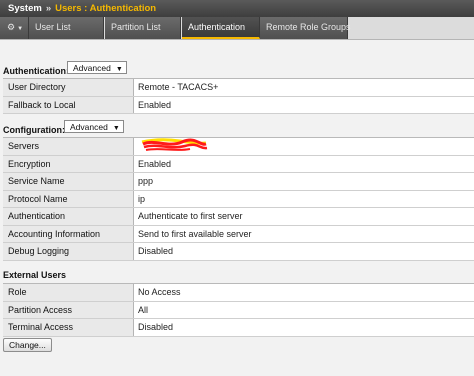  What do you see at coordinates (66, 28) in the screenshot?
I see `tab-user-list: User List` at bounding box center [66, 28].